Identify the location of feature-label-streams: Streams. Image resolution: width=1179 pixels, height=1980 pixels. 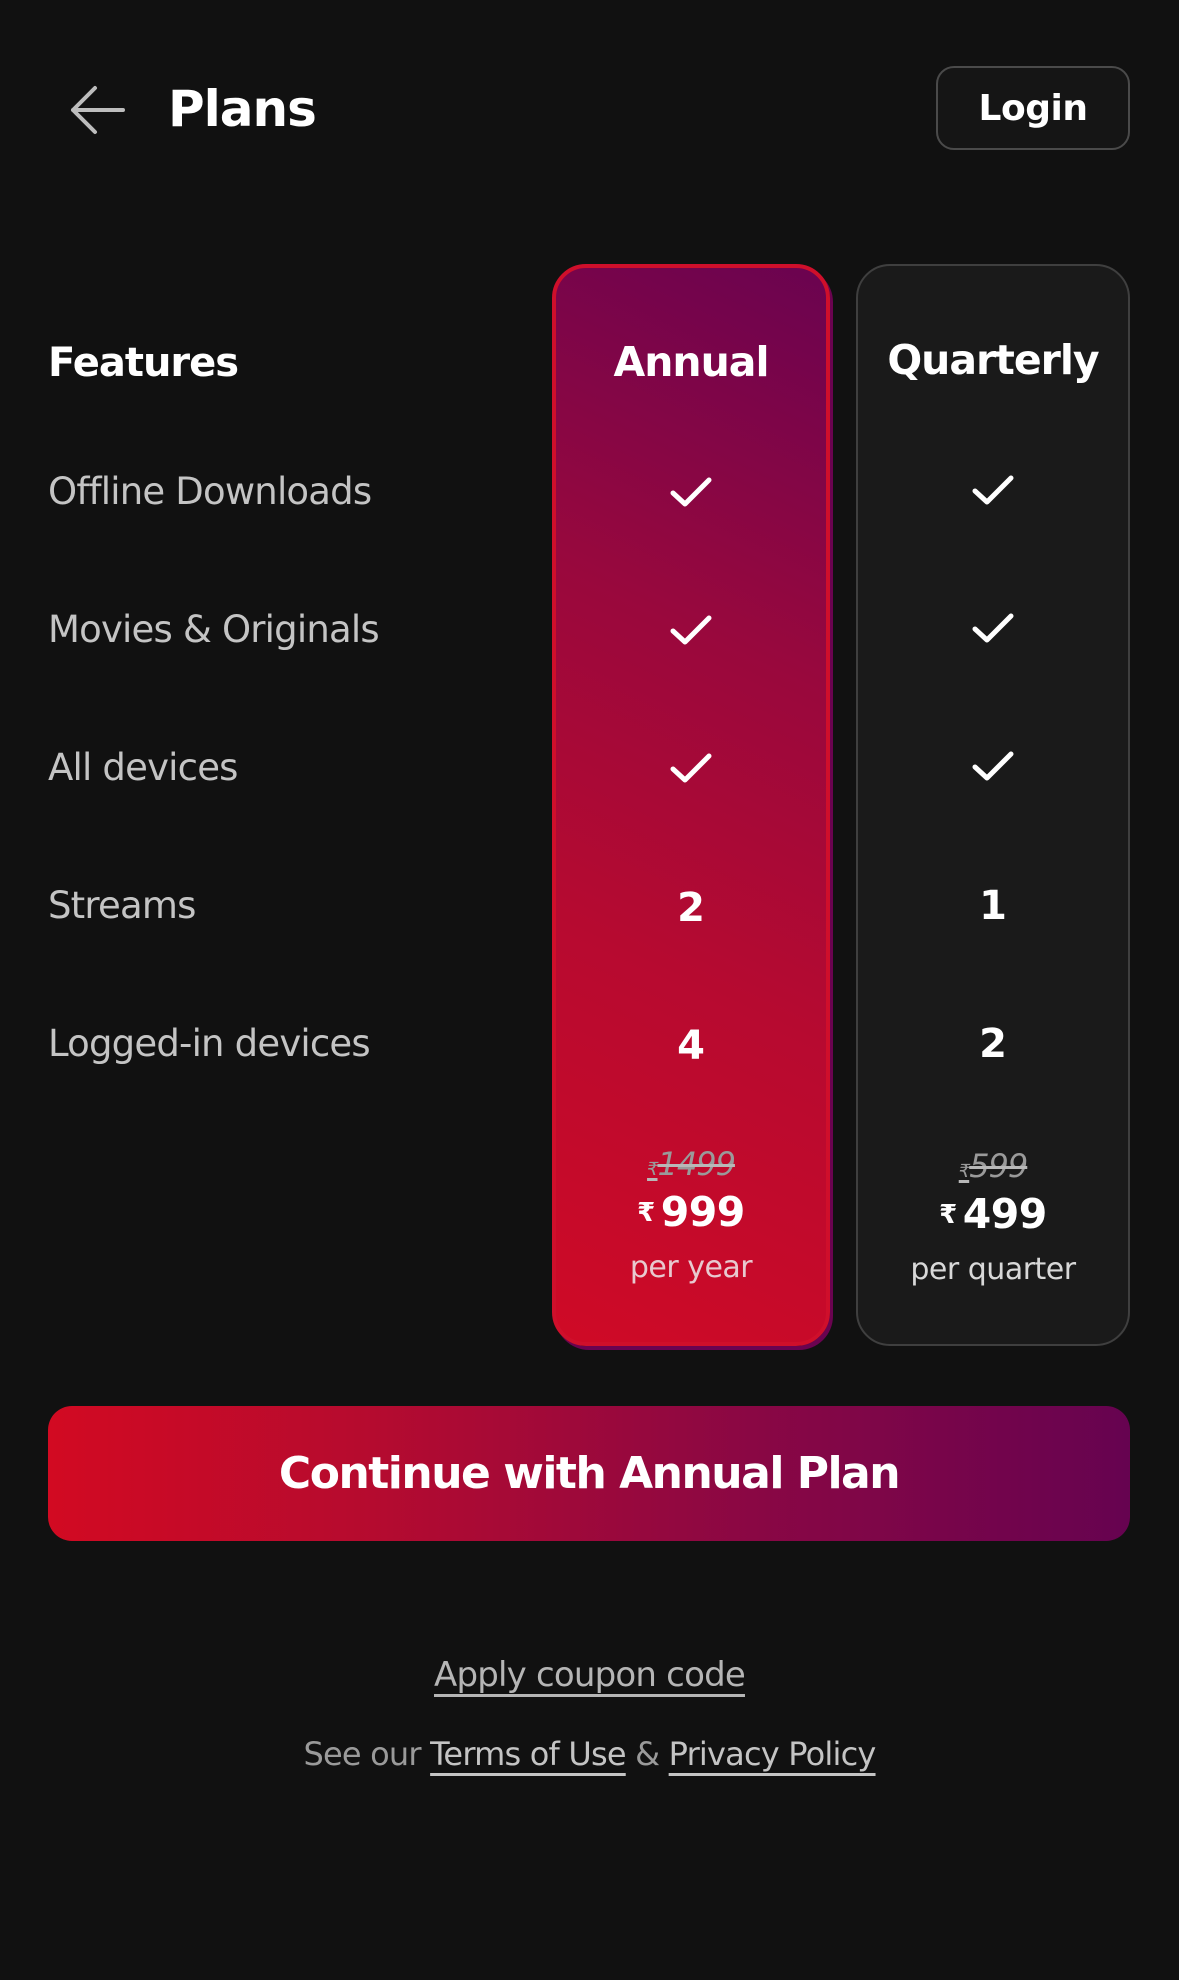
(122, 905).